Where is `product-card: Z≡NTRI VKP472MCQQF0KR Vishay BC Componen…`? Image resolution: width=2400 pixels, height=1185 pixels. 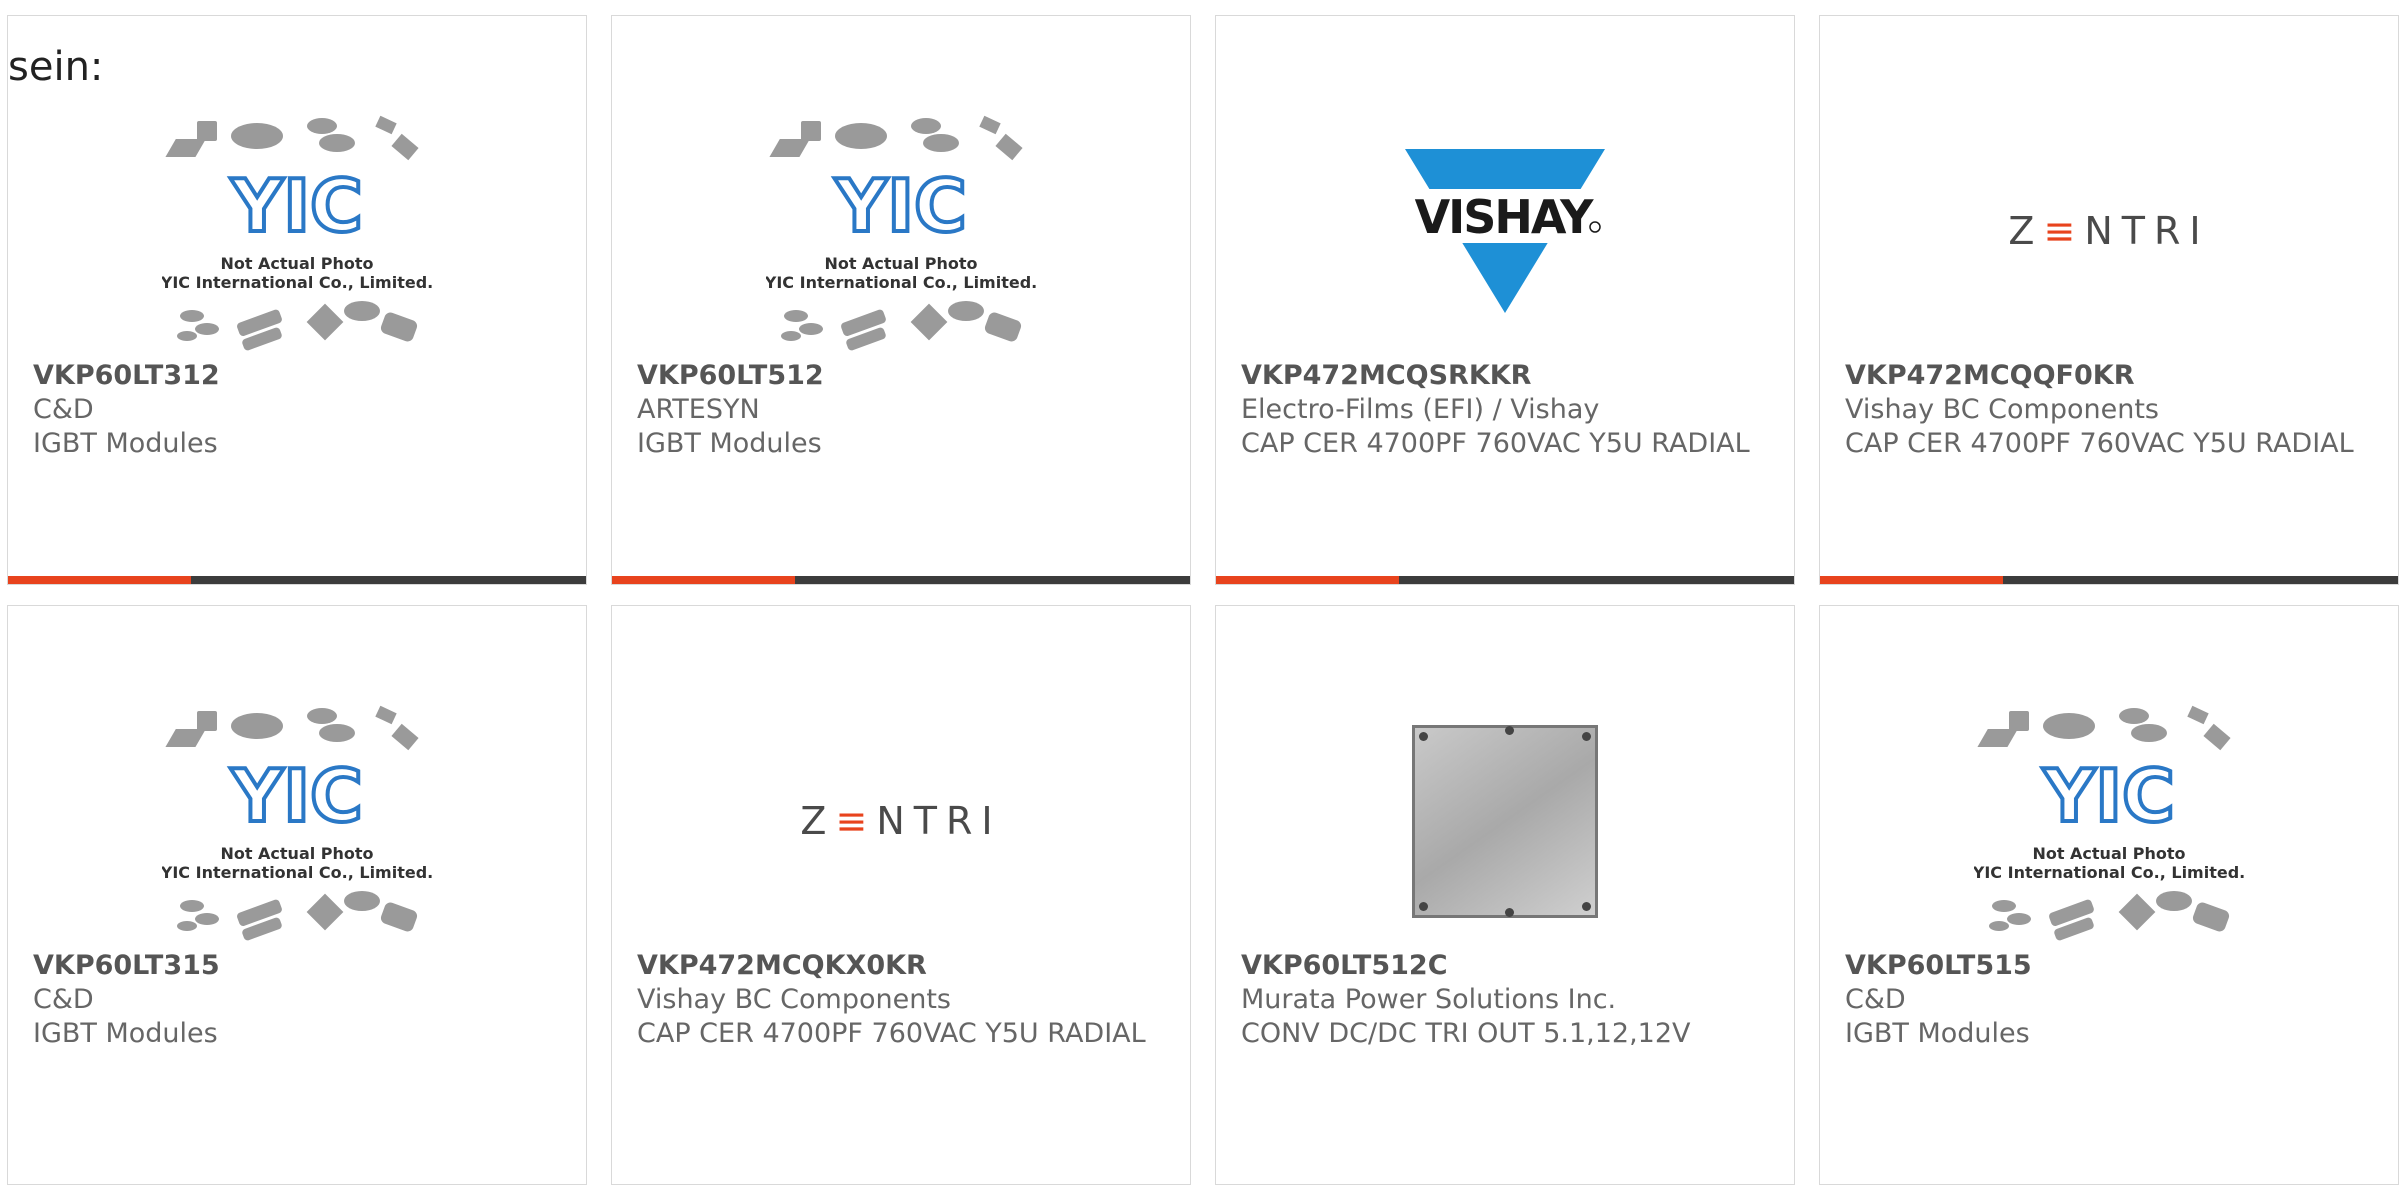
product-card: Z≡NTRI VKP472MCQQF0KR Vishay BC Componen… is located at coordinates (2109, 300).